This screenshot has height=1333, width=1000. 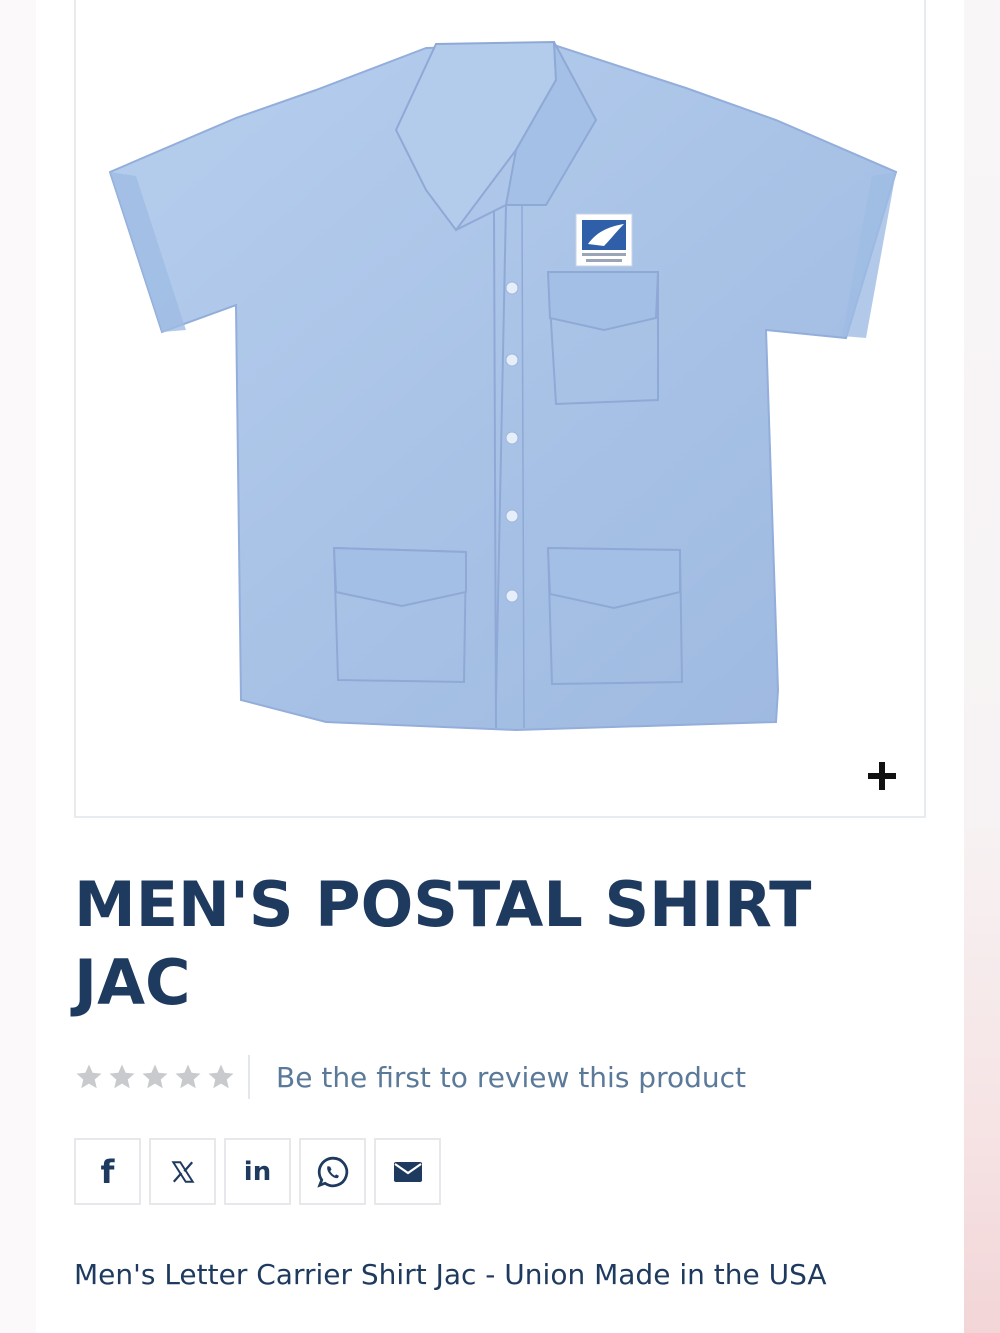 I want to click on rating-stars, so click(x=161, y=1077).